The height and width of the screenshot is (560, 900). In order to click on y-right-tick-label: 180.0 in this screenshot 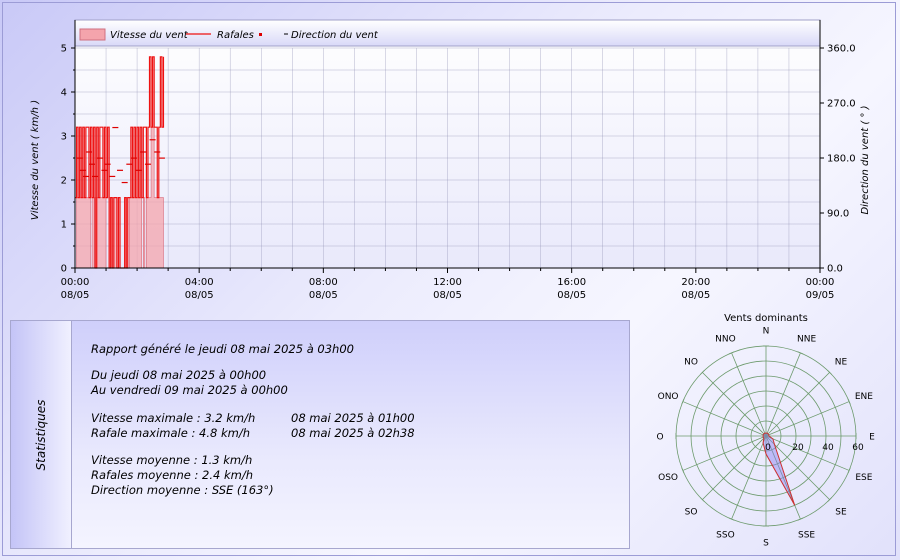, I will do `click(841, 159)`.